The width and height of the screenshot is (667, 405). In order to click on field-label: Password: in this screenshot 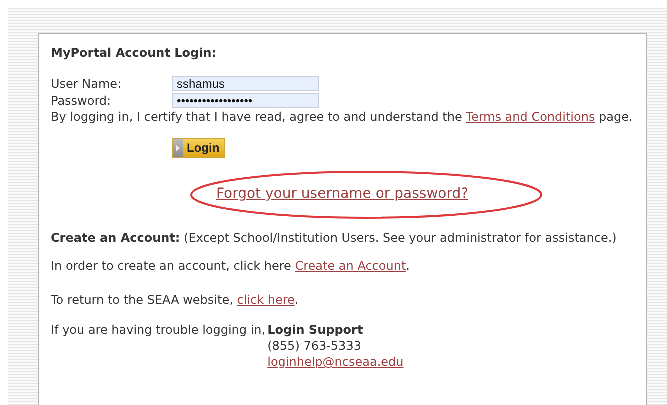, I will do `click(81, 101)`.